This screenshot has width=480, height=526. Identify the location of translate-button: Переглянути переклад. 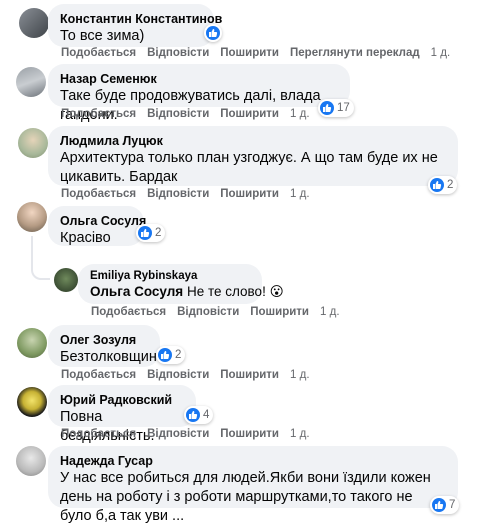
(355, 53).